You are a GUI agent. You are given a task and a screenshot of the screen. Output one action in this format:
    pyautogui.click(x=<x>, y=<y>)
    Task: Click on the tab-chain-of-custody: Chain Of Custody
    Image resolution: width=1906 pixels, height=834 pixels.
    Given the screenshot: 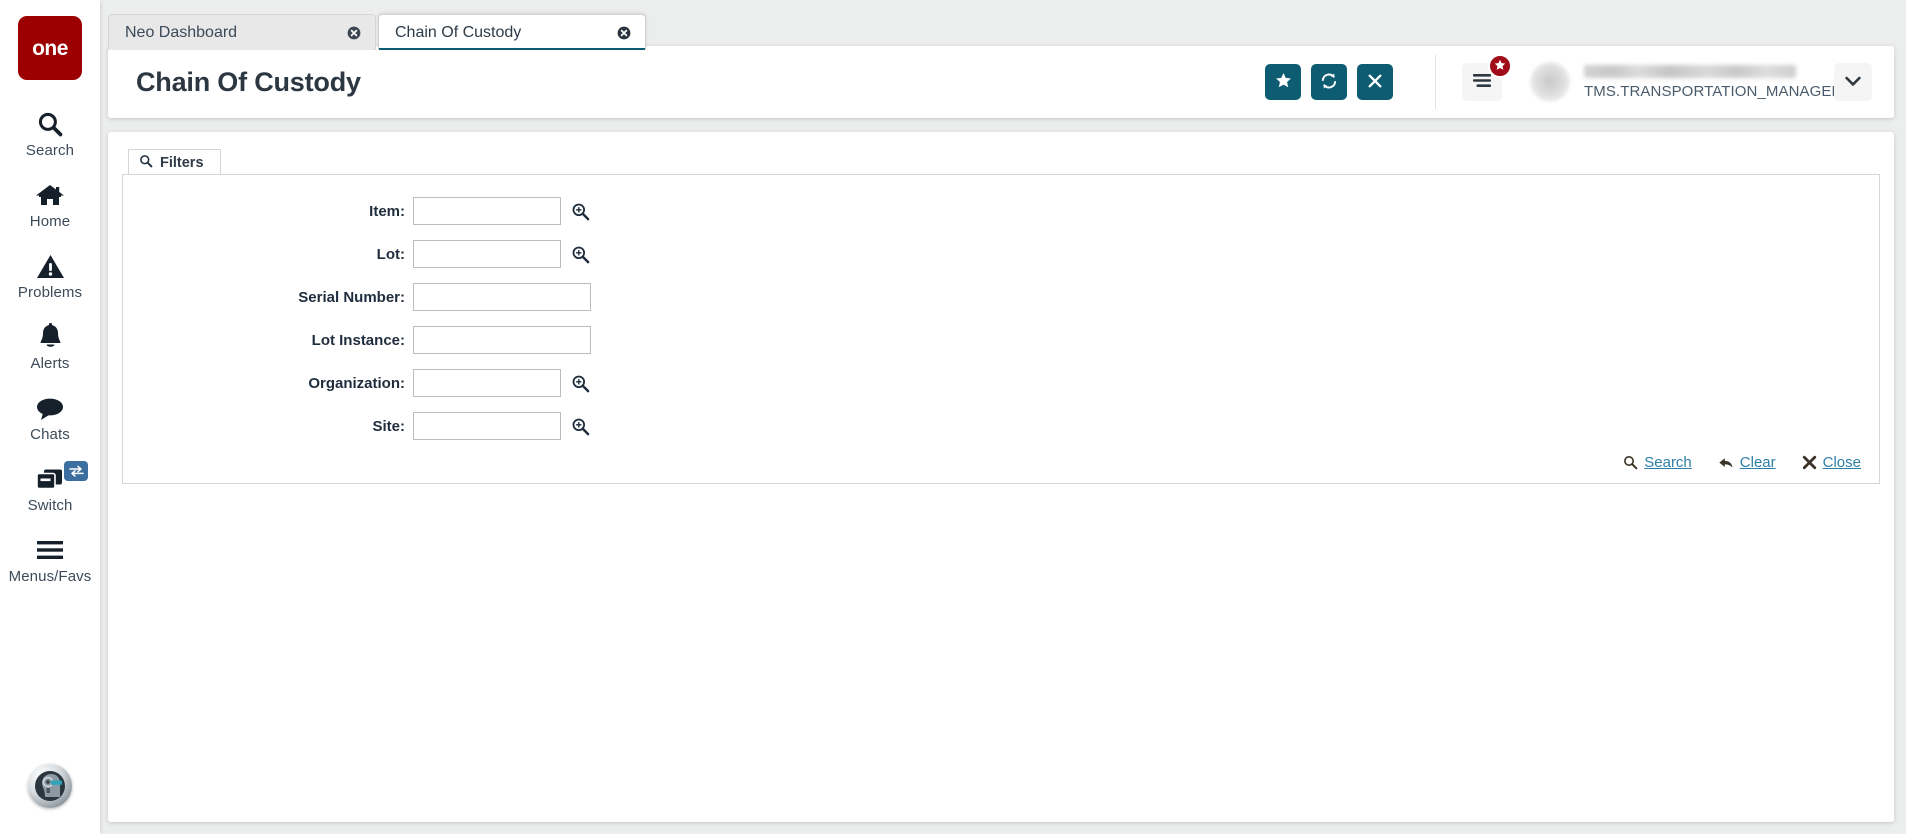 What is the action you would take?
    pyautogui.click(x=512, y=32)
    